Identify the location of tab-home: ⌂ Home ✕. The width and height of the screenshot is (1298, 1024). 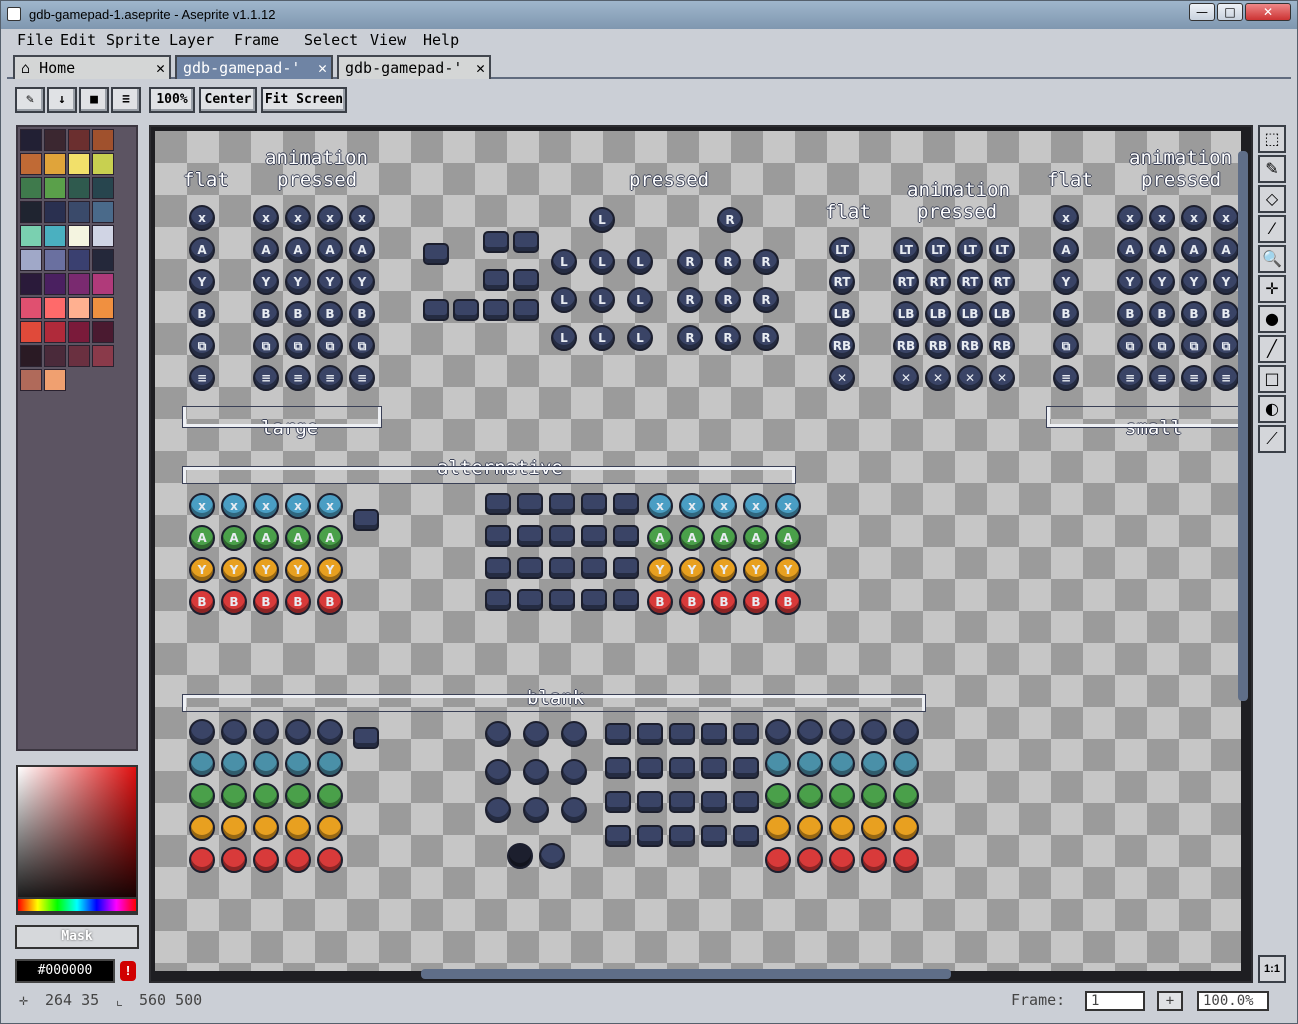
(92, 67).